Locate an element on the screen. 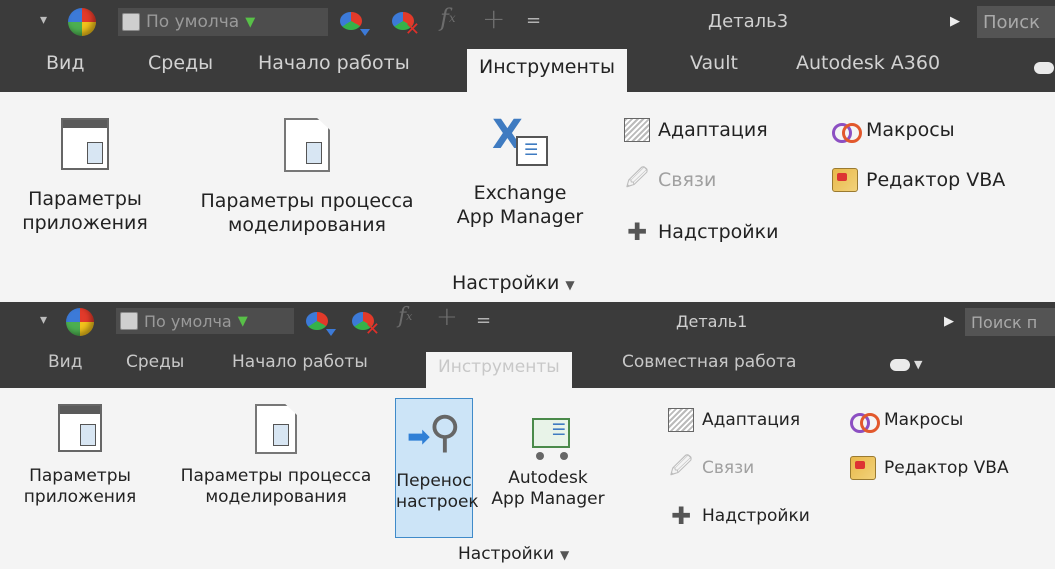  document-title: Деталь1 is located at coordinates (712, 321).